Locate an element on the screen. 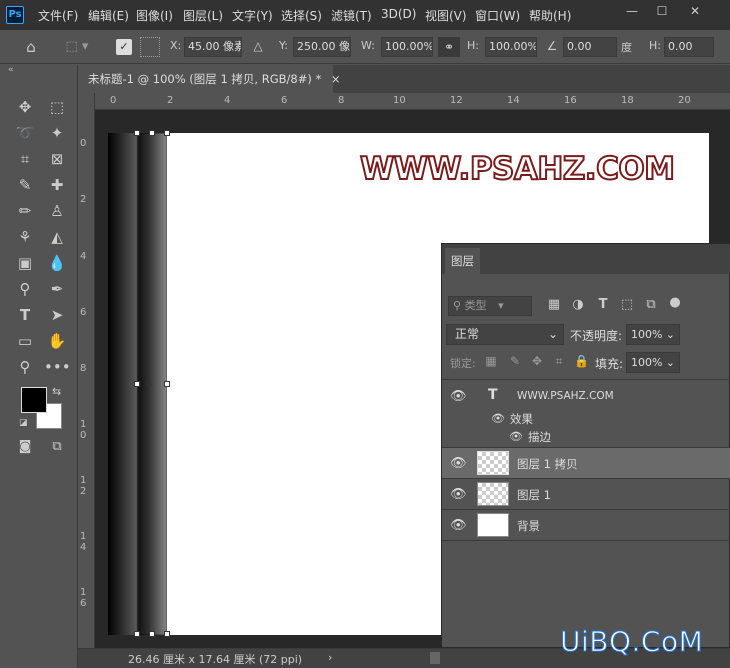 The image size is (730, 668). delta-icon: △ is located at coordinates (258, 46).